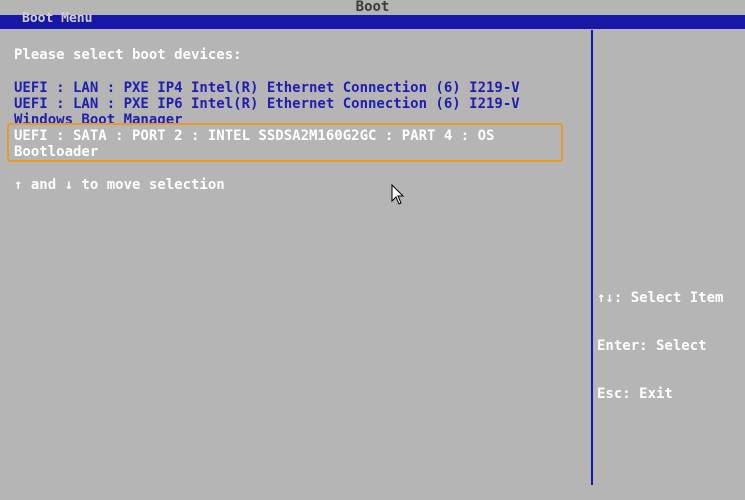 The height and width of the screenshot is (500, 745). I want to click on page-title: Please select boot devices:, so click(128, 55).